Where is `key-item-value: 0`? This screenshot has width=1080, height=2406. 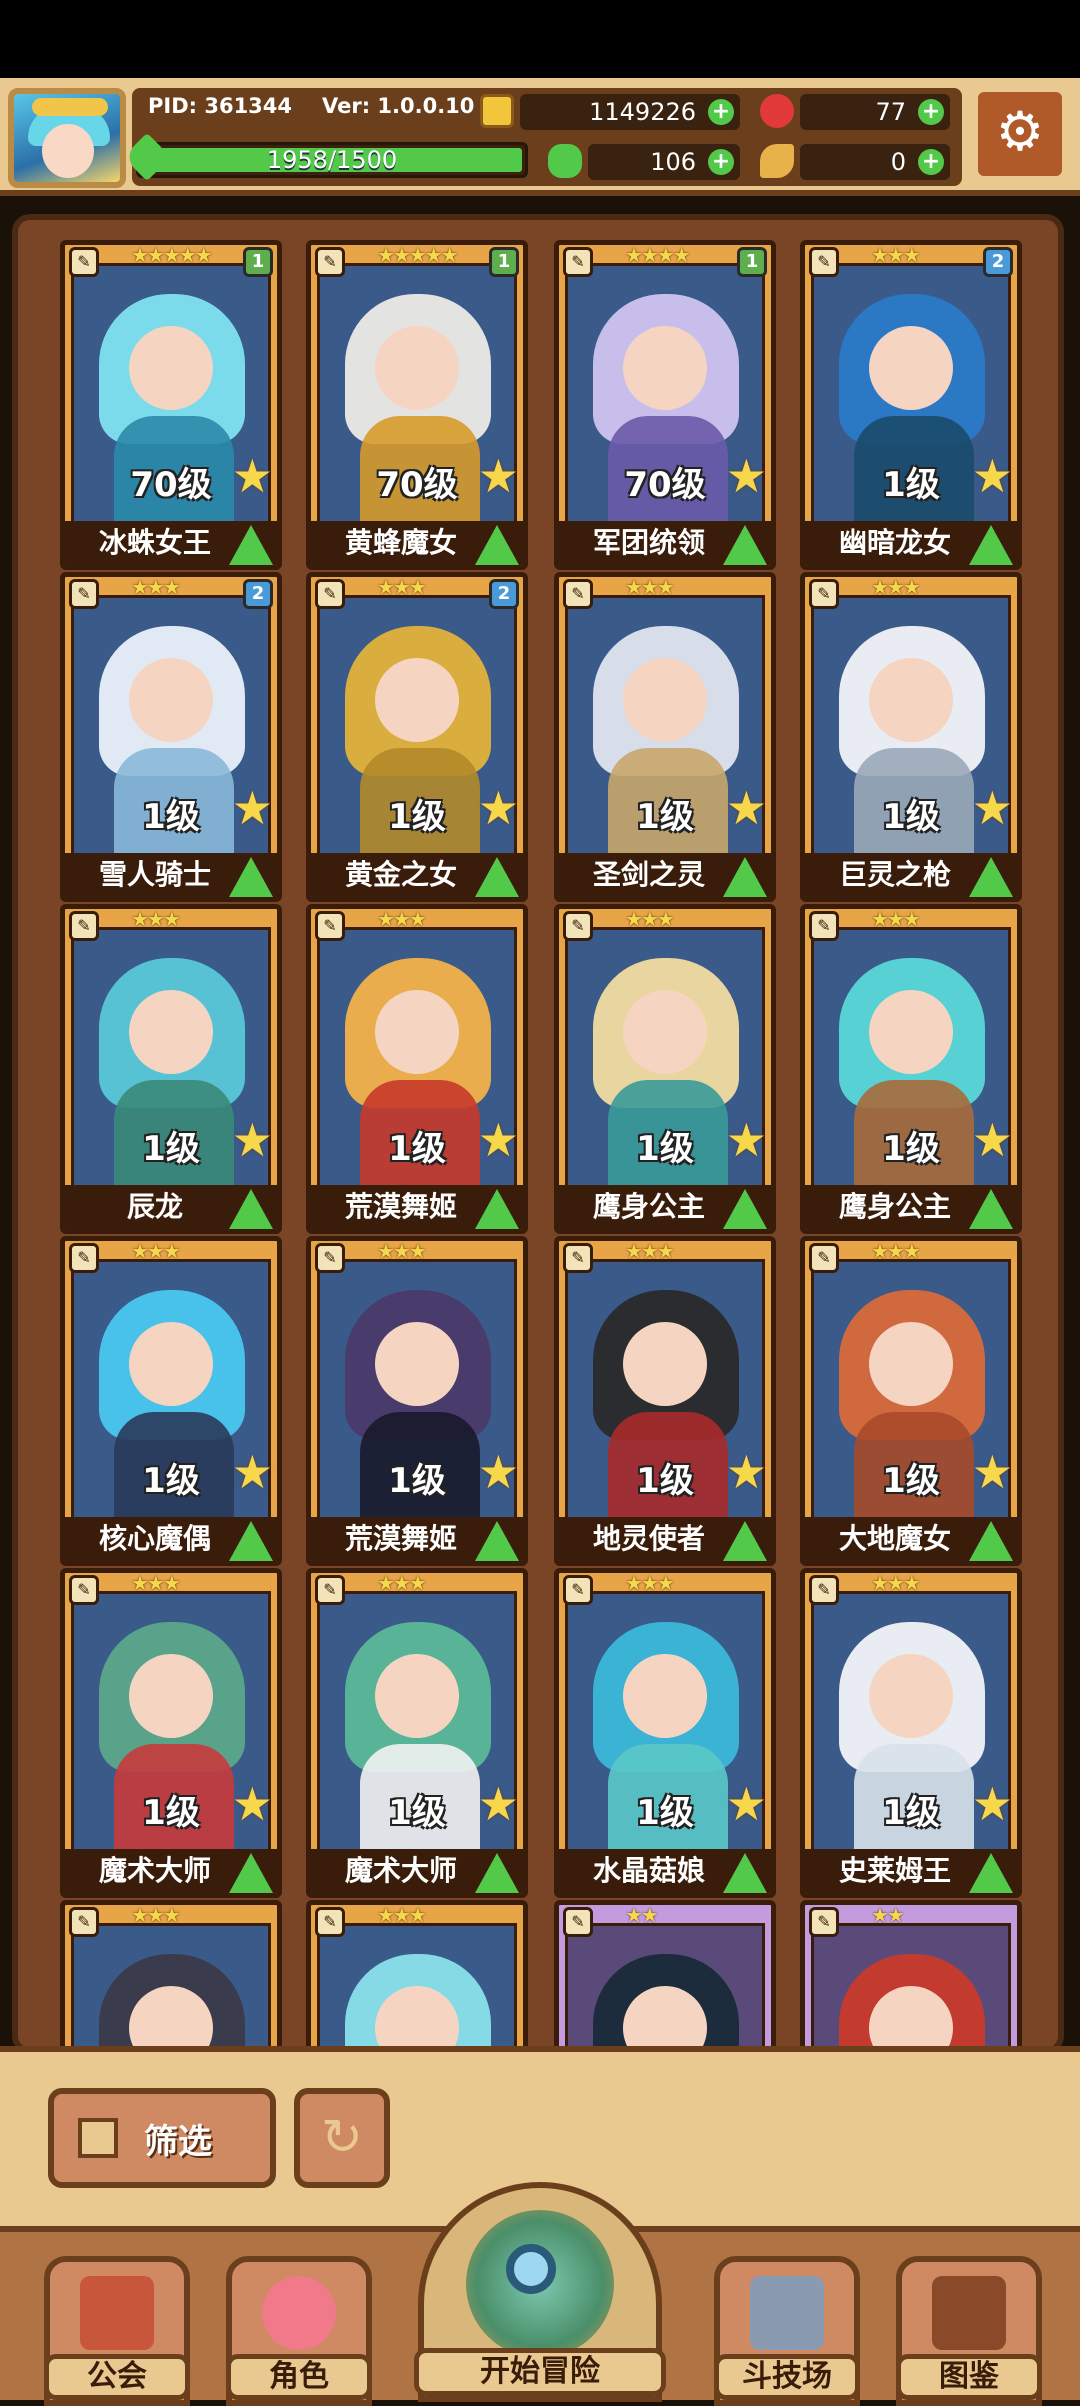 key-item-value: 0 is located at coordinates (898, 162).